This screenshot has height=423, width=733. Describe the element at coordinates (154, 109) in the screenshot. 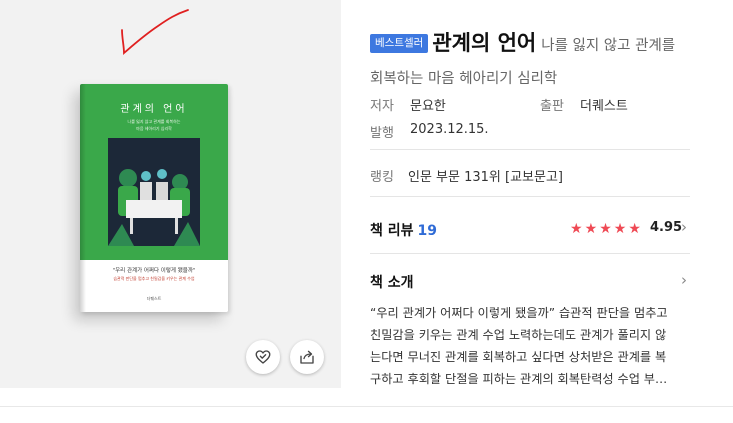

I see `cover-title: 관계의 언어` at that location.